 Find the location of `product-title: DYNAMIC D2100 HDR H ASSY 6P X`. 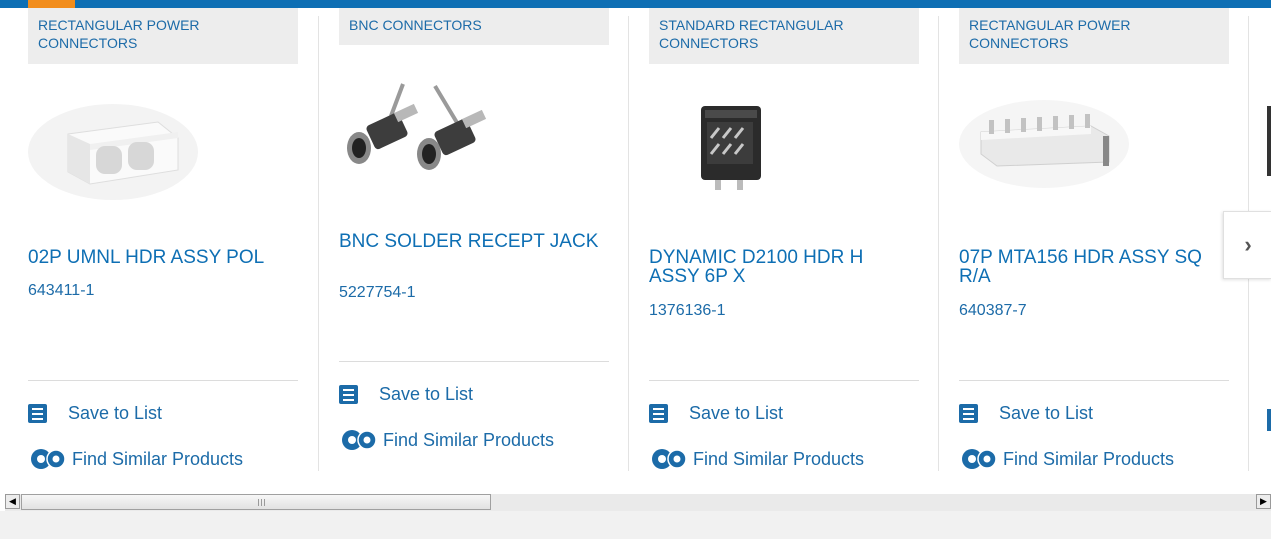

product-title: DYNAMIC D2100 HDR H ASSY 6P X is located at coordinates (780, 267).